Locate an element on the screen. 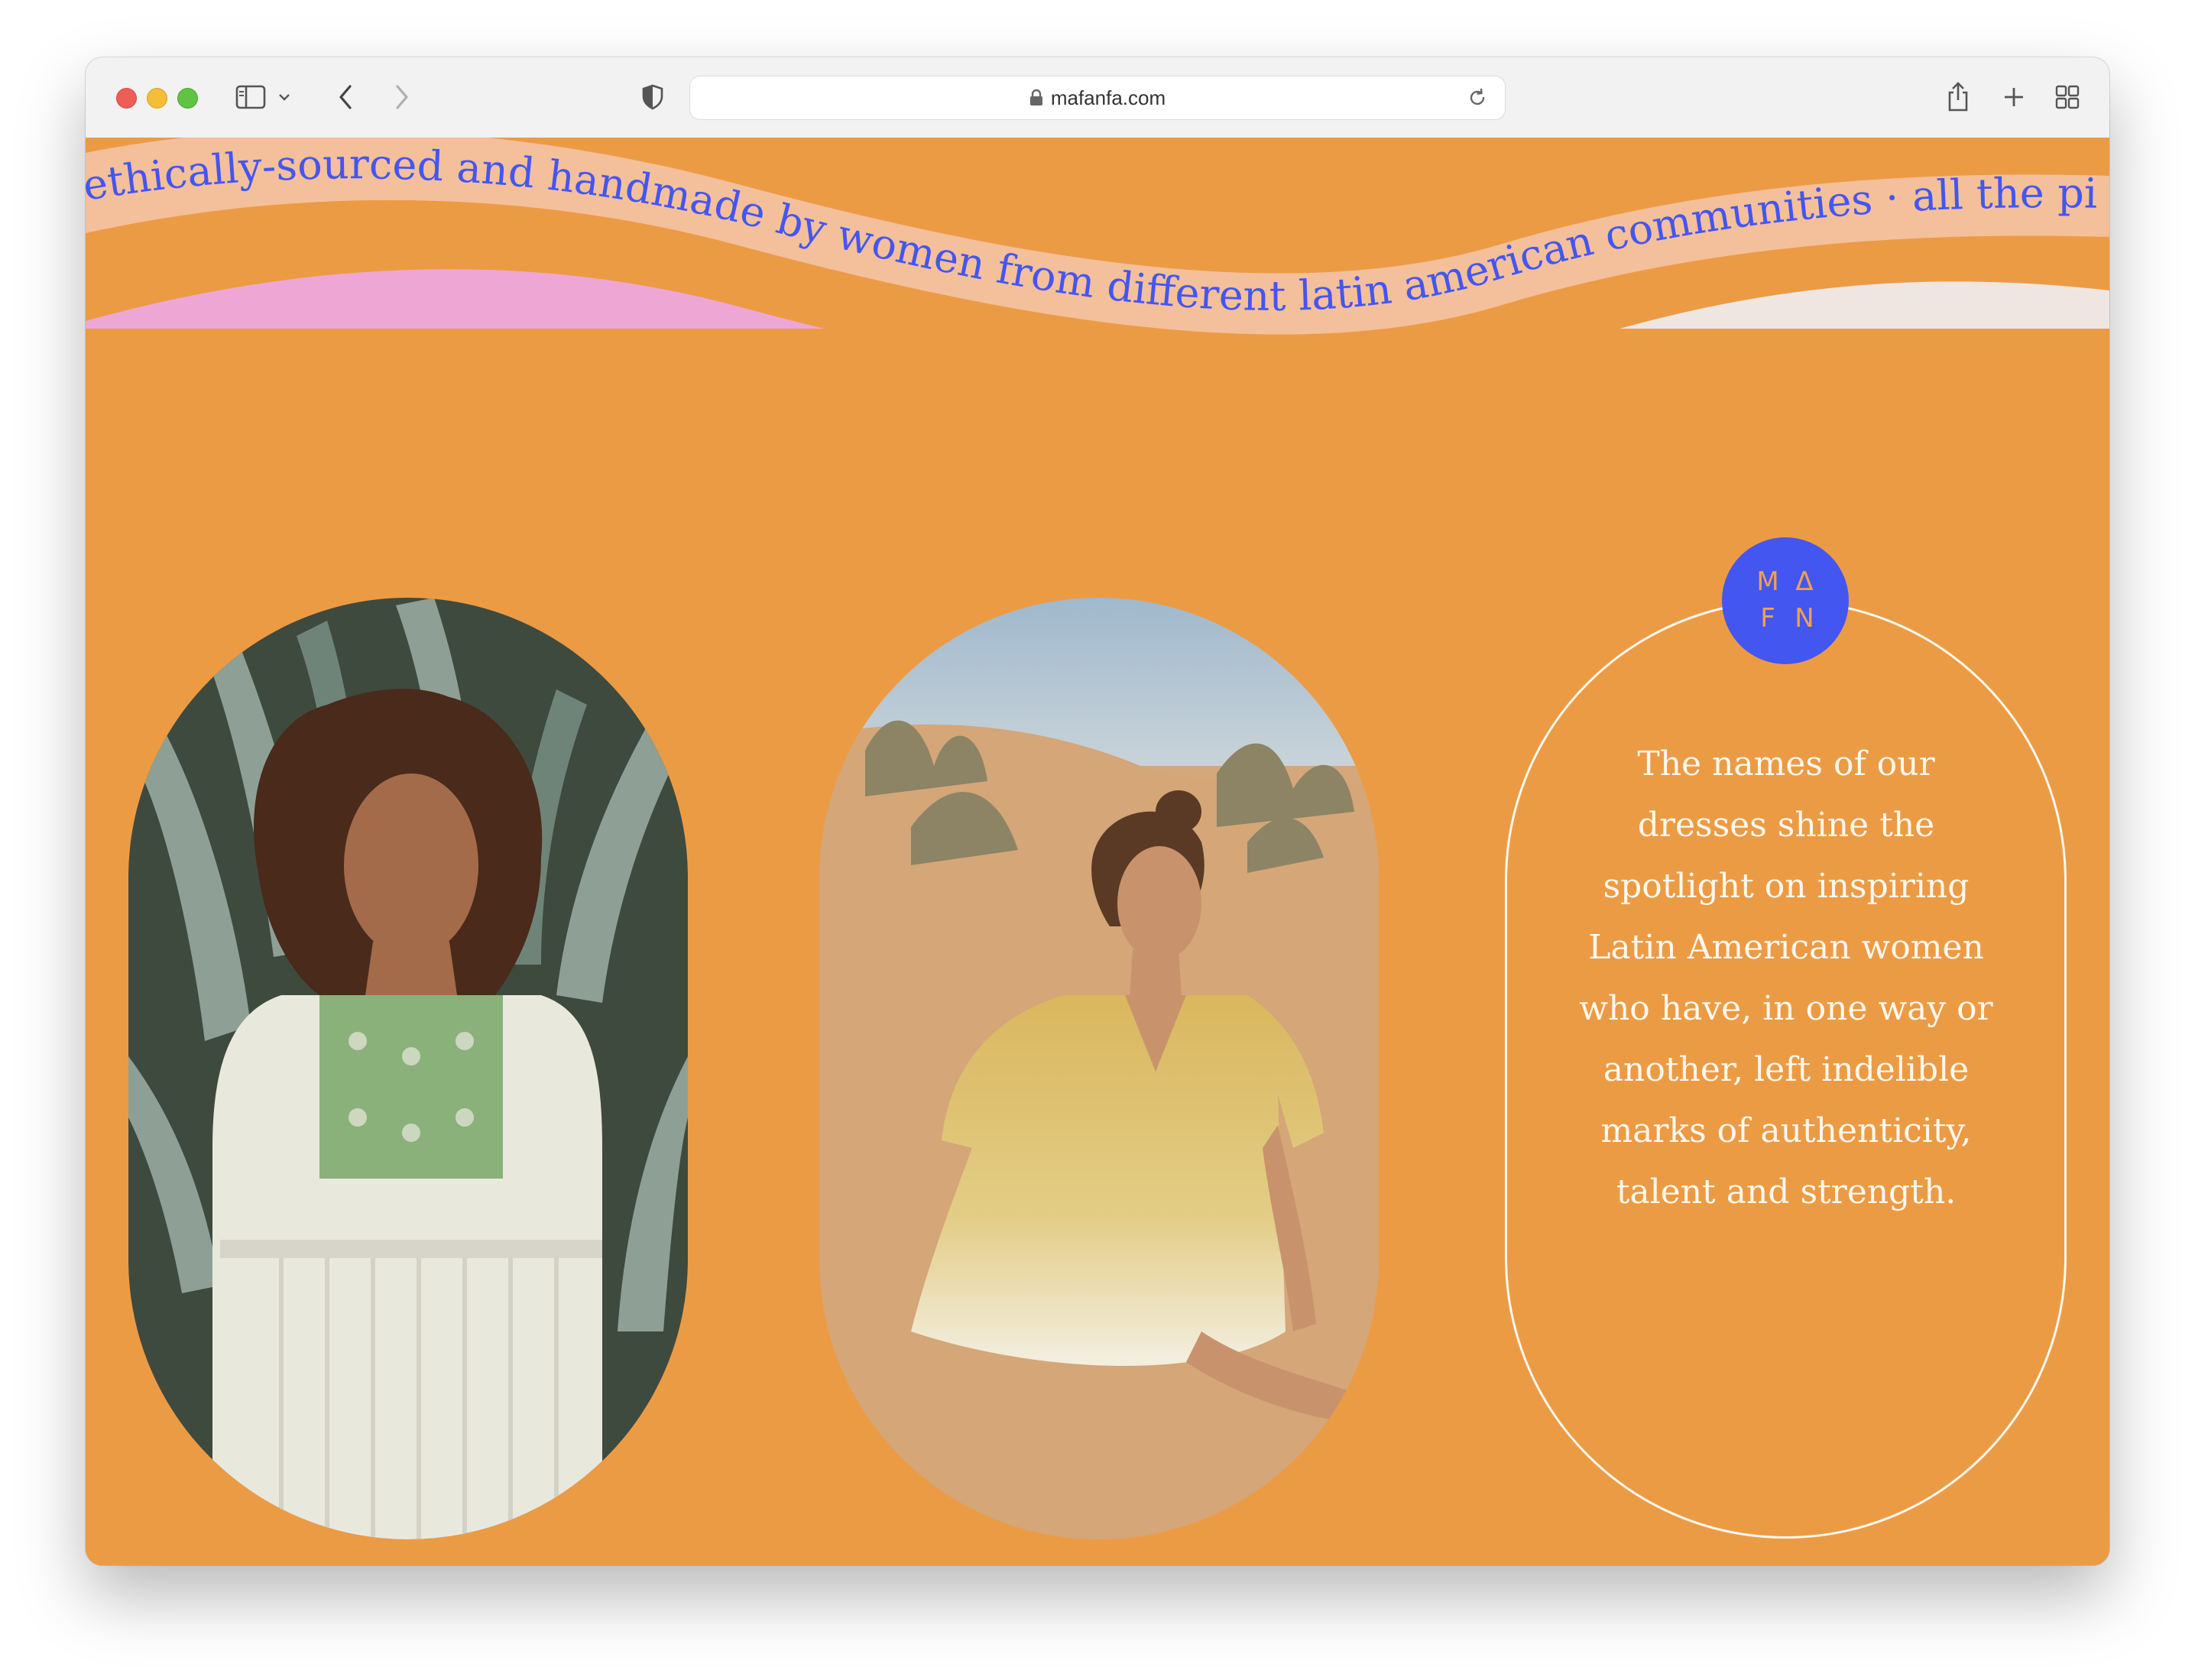  photo-yellow-dress is located at coordinates (1099, 1068).